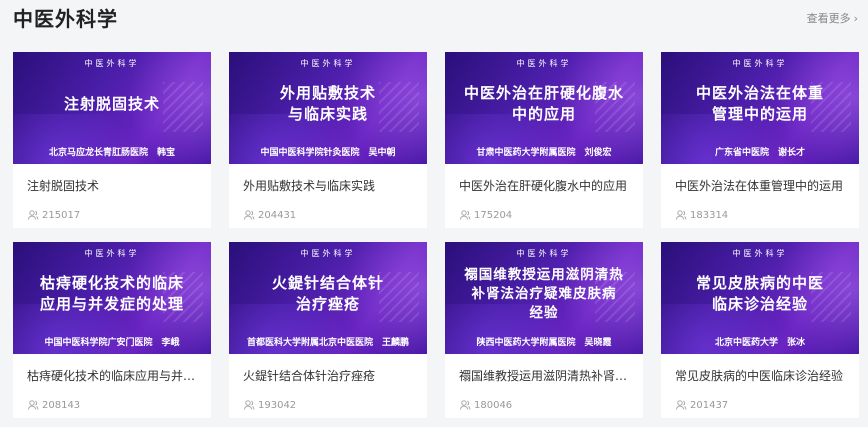 Image resolution: width=868 pixels, height=427 pixels. What do you see at coordinates (543, 186) in the screenshot?
I see `course-title: 中医外治在肝硬化腹水中的应用` at bounding box center [543, 186].